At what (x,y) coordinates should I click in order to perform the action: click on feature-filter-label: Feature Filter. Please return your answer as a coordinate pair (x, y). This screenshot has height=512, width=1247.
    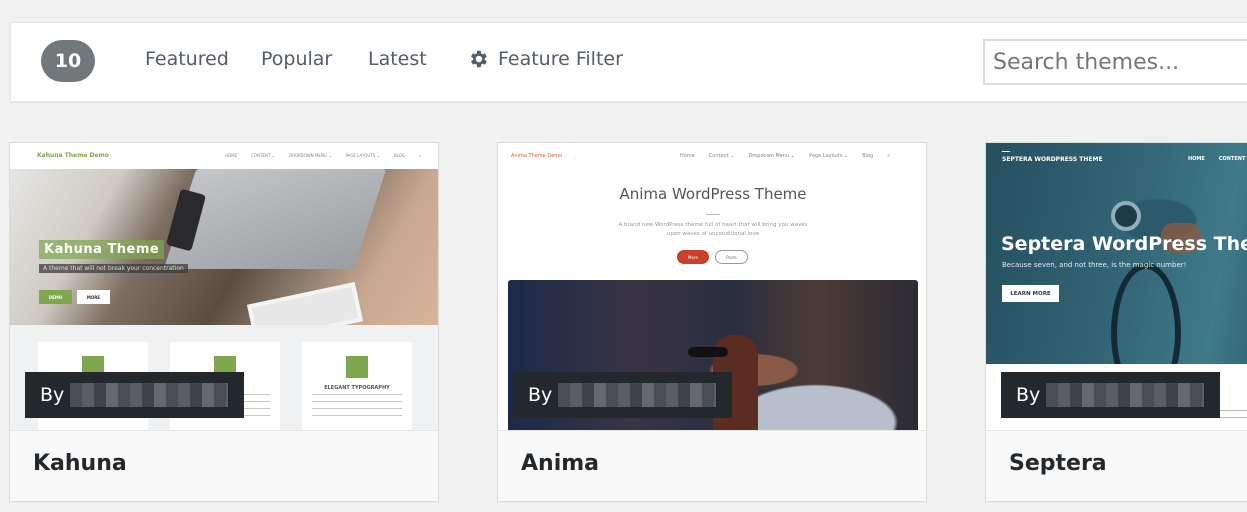
    Looking at the image, I should click on (560, 59).